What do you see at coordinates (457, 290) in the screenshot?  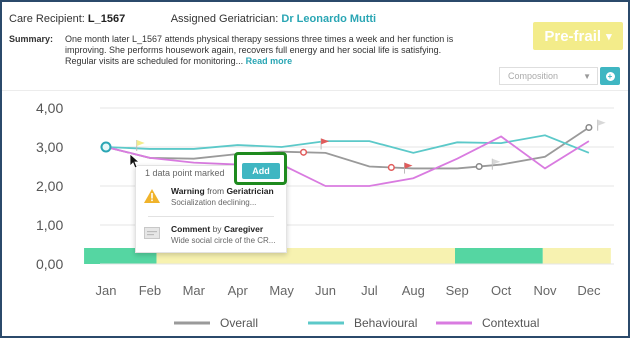 I see `x-tick-label: Sep` at bounding box center [457, 290].